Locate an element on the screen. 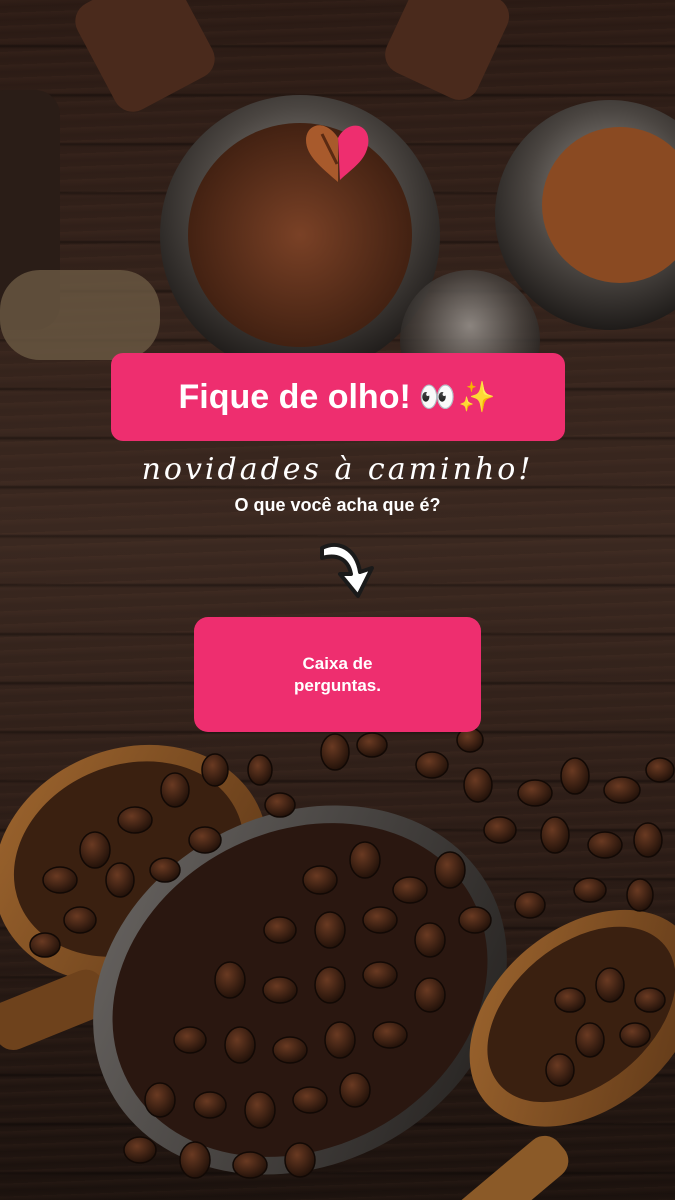 This screenshot has height=1200, width=675. question-box-label: Caixa de perguntas. is located at coordinates (337, 674).